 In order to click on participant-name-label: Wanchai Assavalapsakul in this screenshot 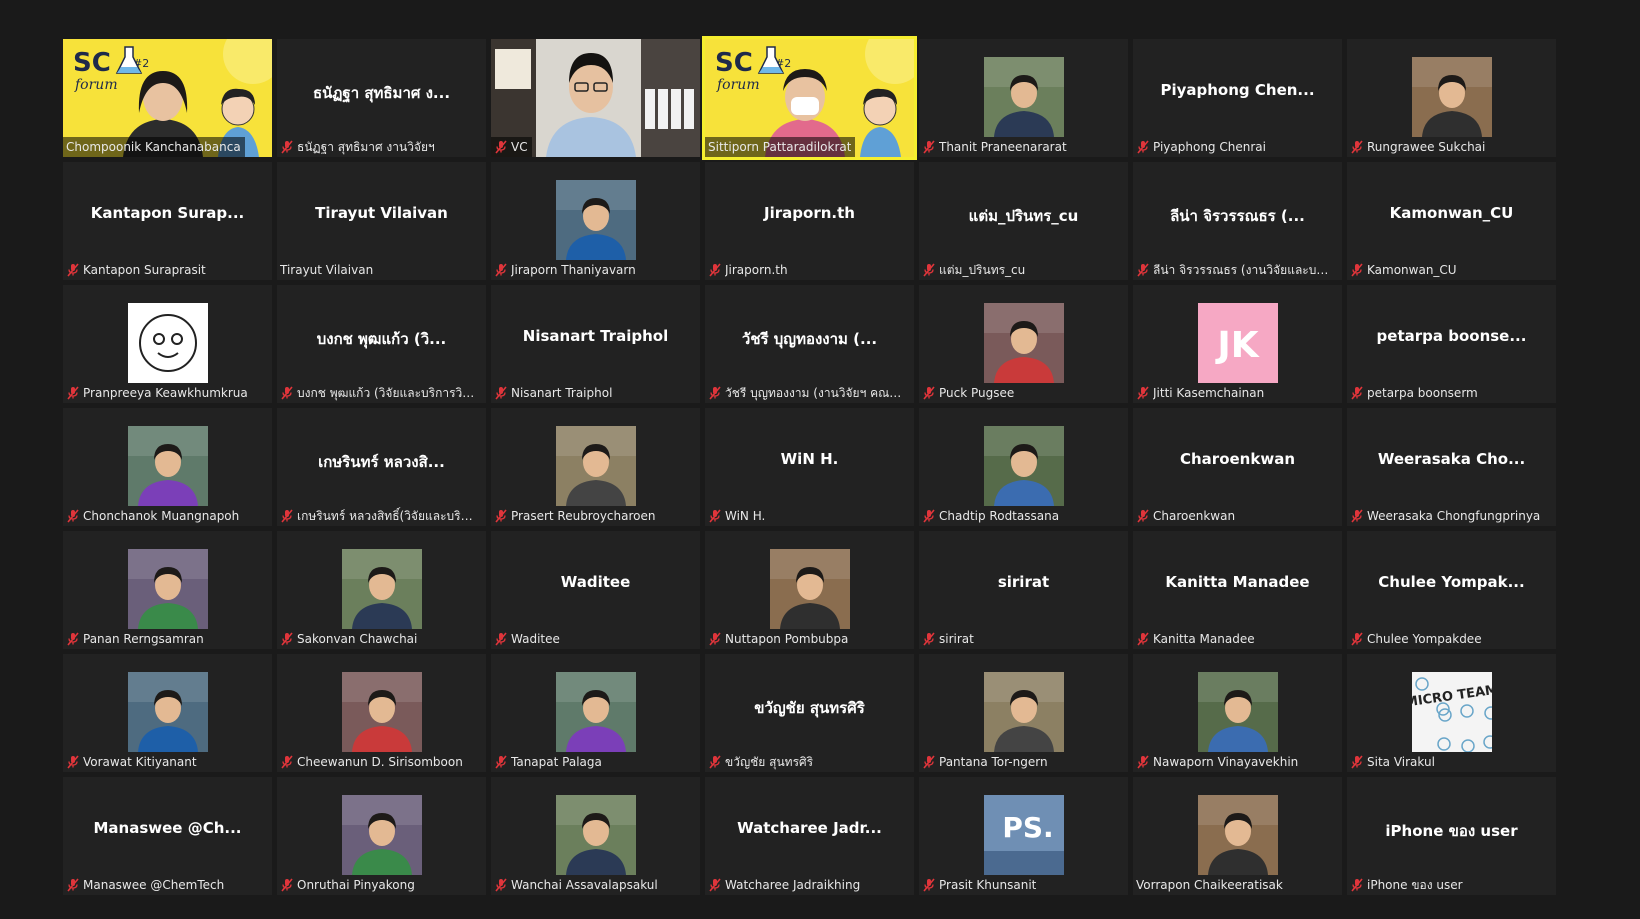, I will do `click(576, 885)`.